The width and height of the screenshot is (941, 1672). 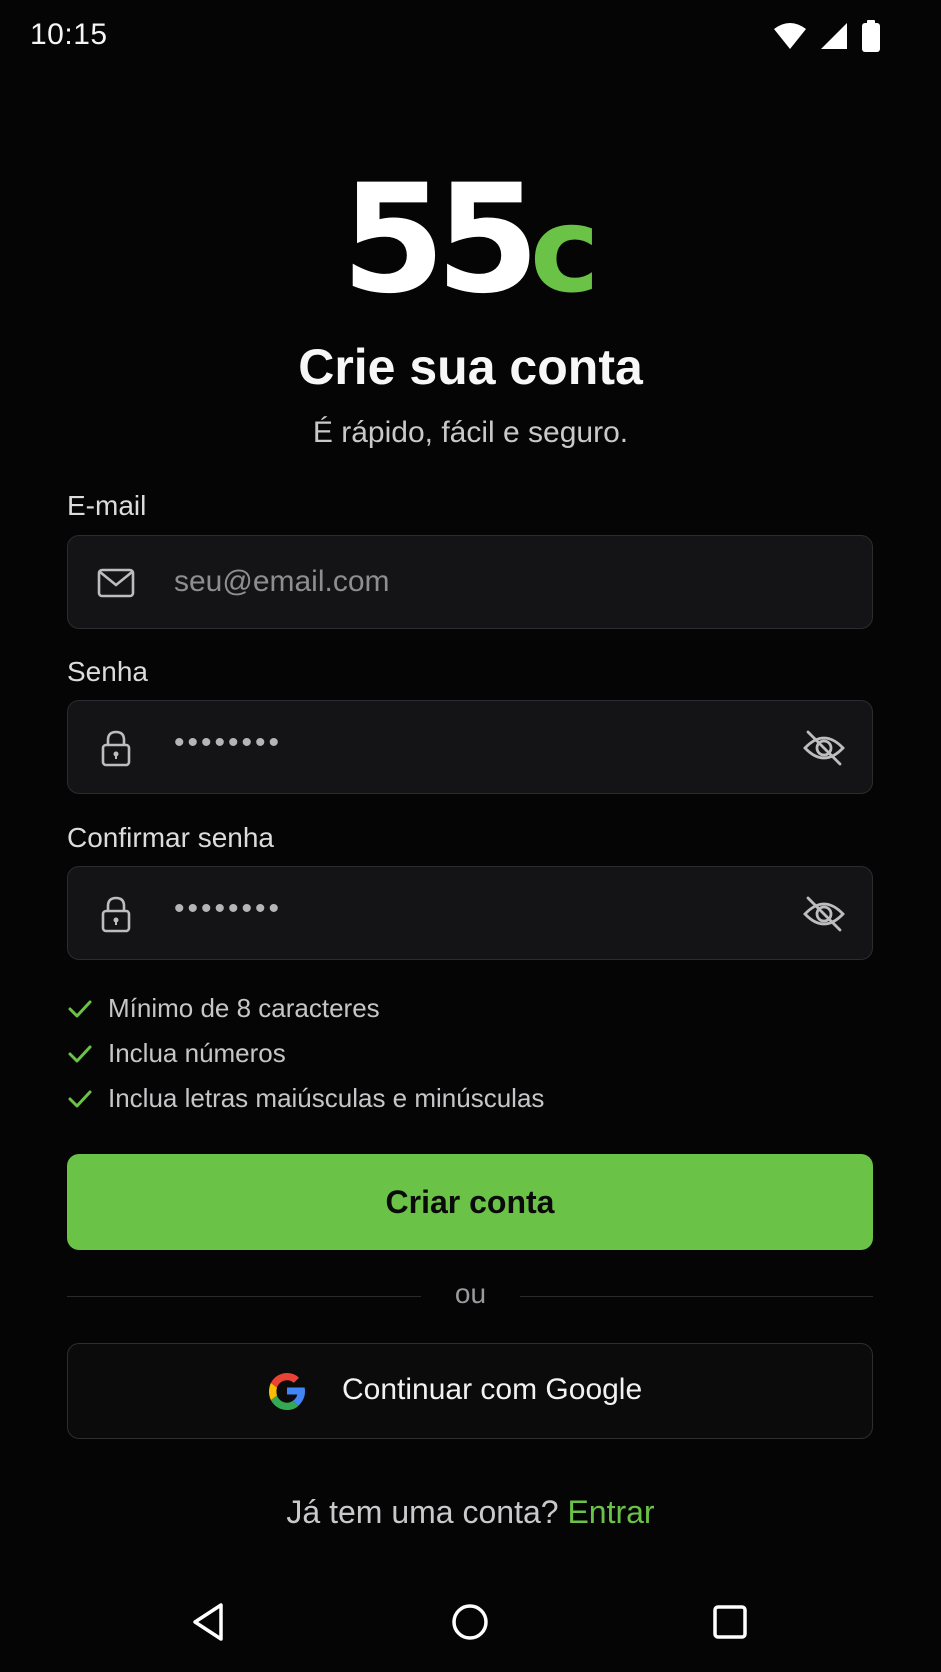 I want to click on status-icons, so click(x=827, y=36).